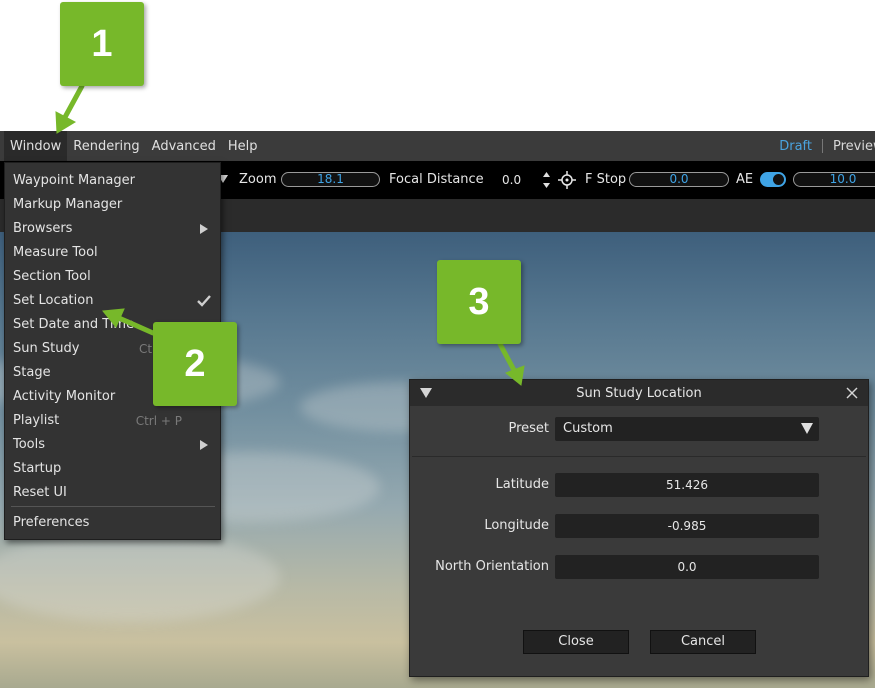 The image size is (875, 688). I want to click on zoom-label: Zoom, so click(258, 179).